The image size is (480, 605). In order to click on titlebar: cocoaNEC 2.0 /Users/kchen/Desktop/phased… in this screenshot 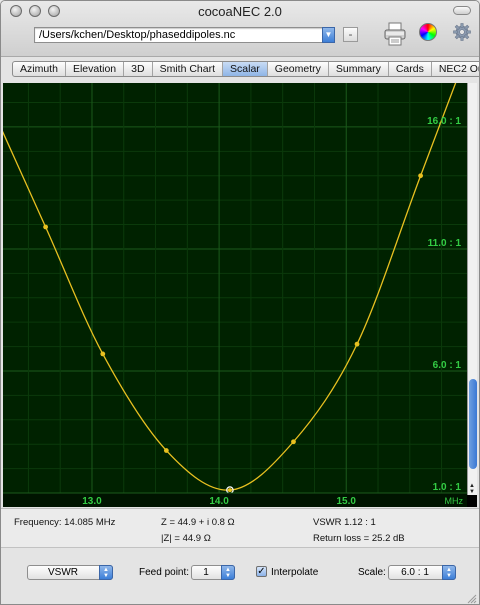, I will do `click(240, 29)`.